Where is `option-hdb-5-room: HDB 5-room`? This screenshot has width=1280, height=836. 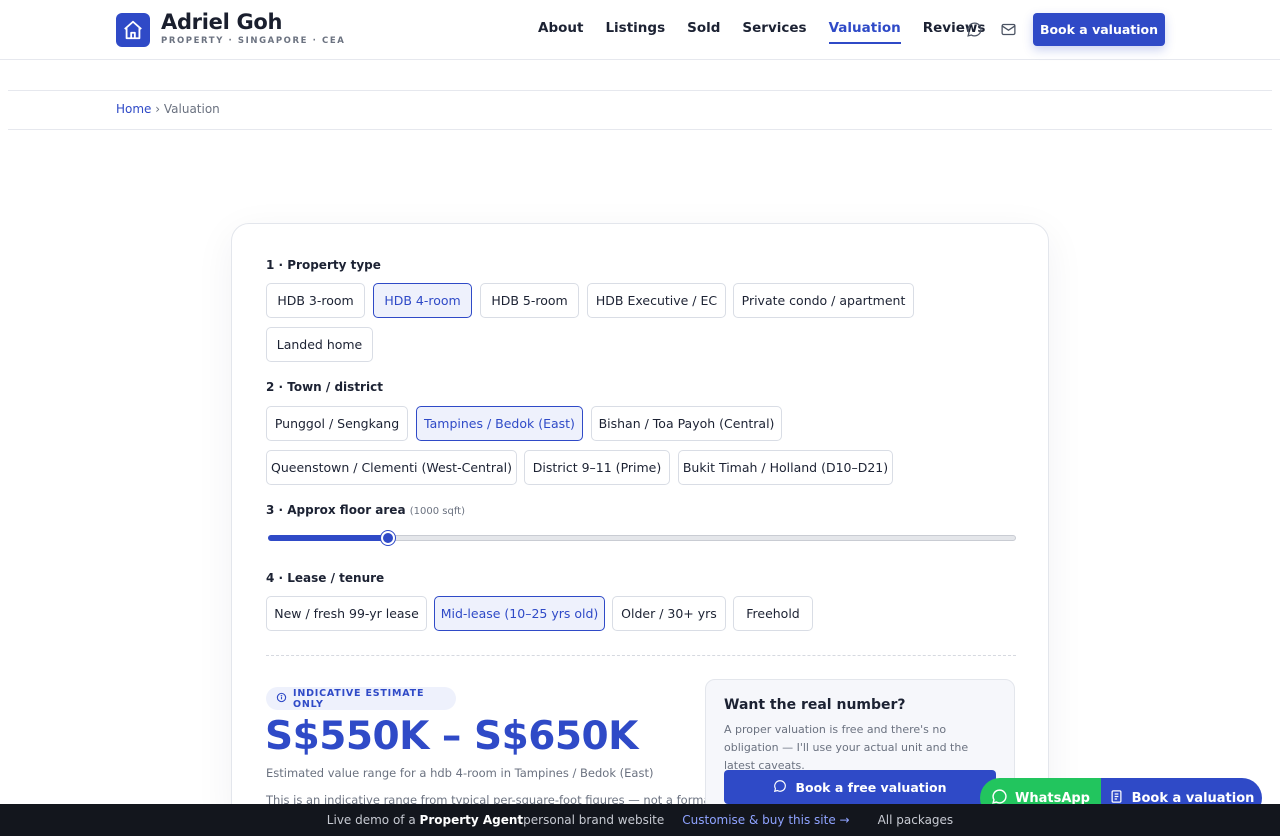 option-hdb-5-room: HDB 5-room is located at coordinates (529, 300).